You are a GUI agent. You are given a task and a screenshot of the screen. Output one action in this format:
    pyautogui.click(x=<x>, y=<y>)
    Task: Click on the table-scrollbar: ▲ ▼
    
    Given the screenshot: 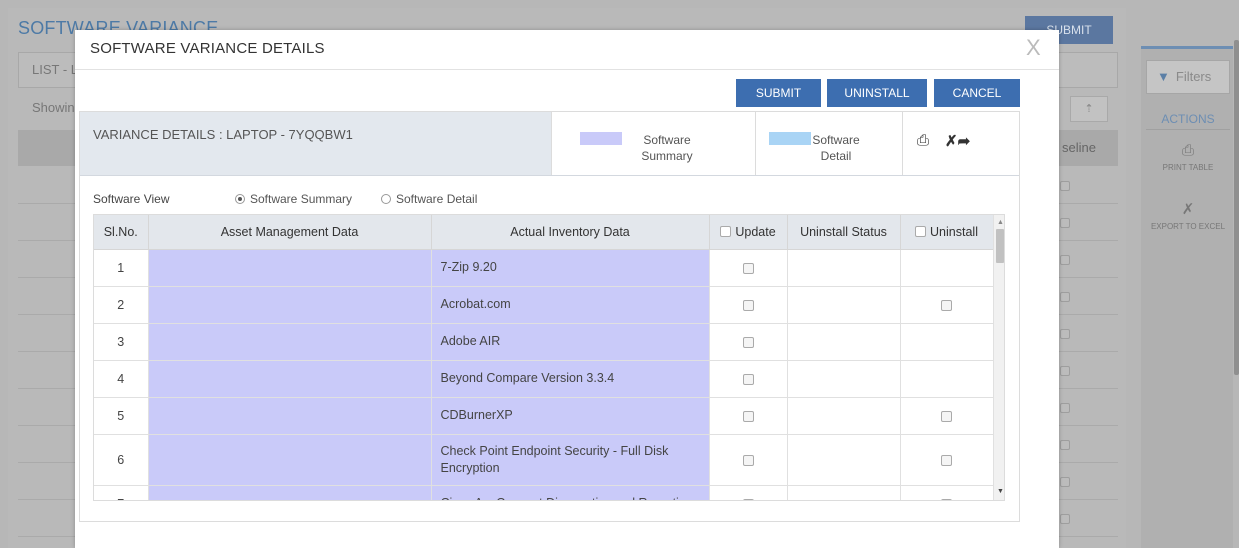 What is the action you would take?
    pyautogui.click(x=998, y=357)
    